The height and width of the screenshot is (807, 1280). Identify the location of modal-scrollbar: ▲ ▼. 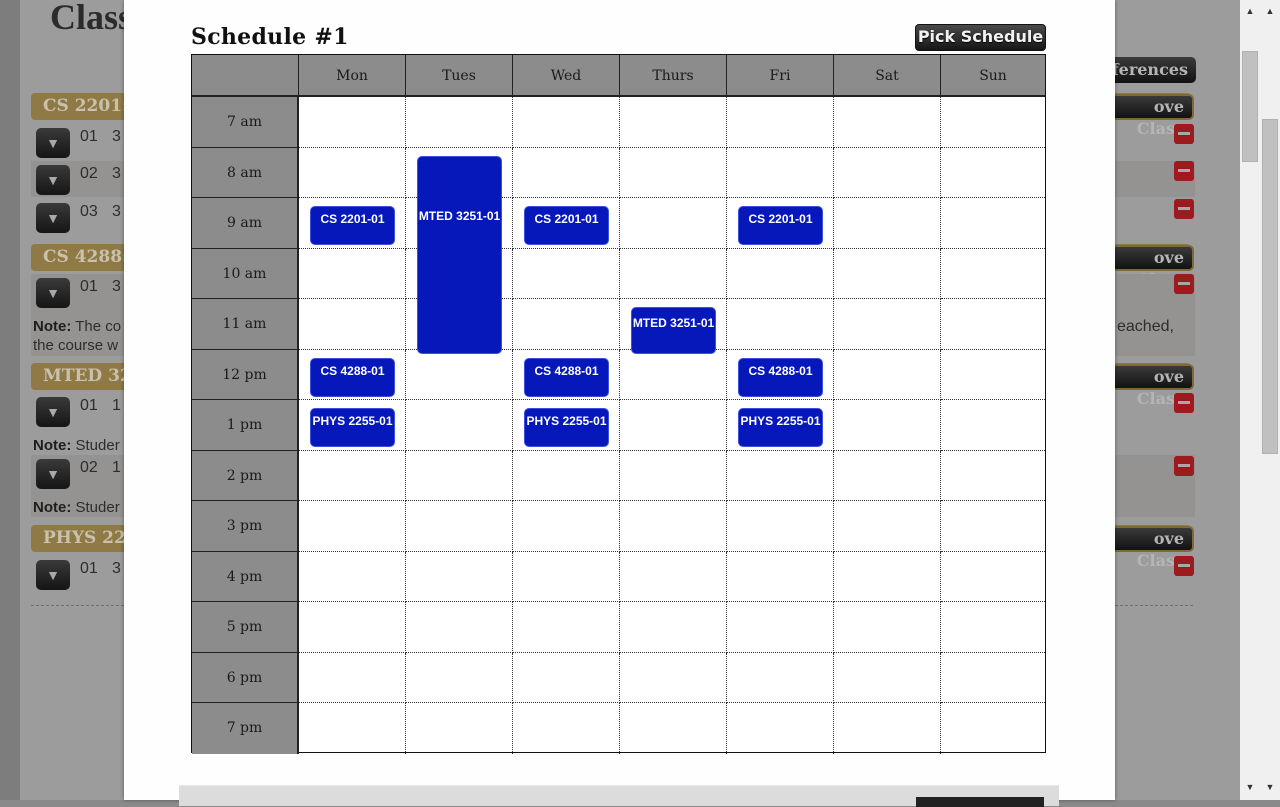
(1250, 400).